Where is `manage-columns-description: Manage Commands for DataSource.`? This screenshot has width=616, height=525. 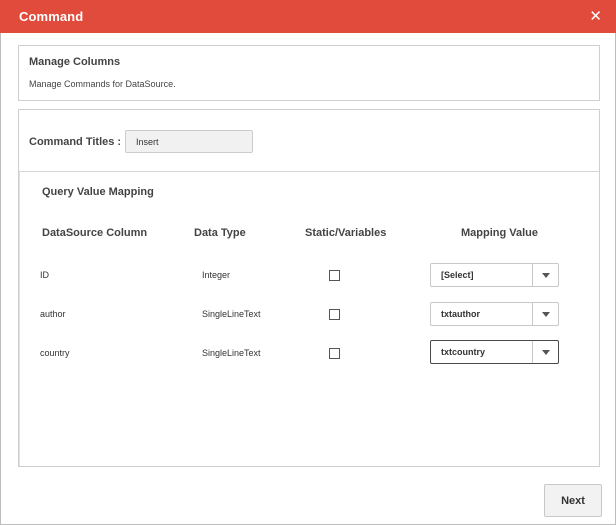
manage-columns-description: Manage Commands for DataSource. is located at coordinates (102, 84).